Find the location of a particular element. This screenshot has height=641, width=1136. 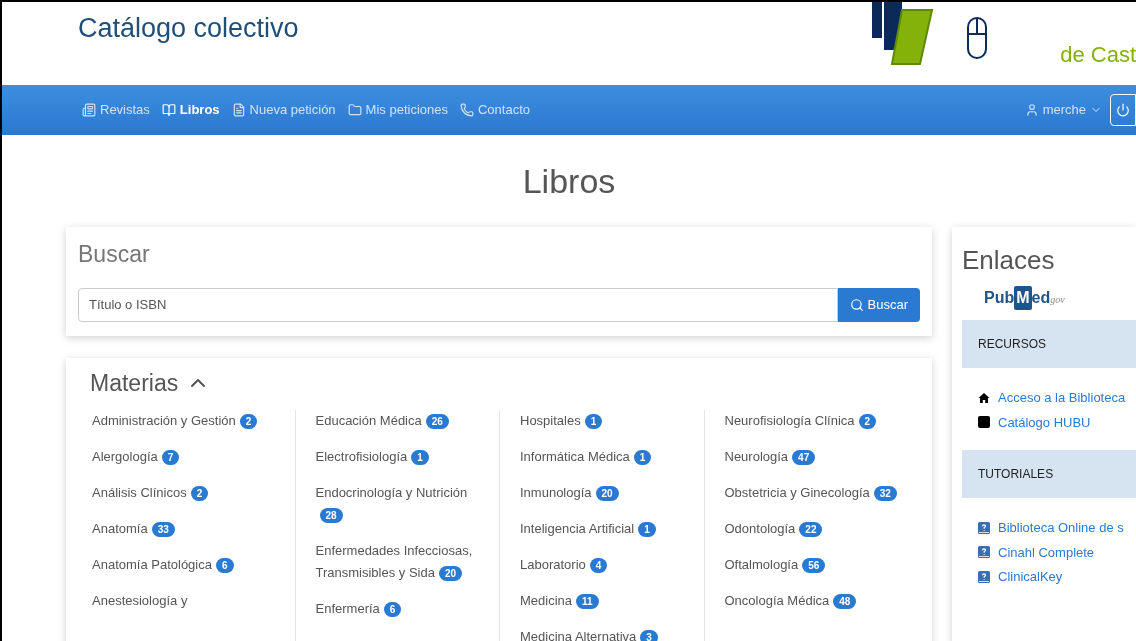

subject-link: Administración y Gestión 2 is located at coordinates (192, 421).